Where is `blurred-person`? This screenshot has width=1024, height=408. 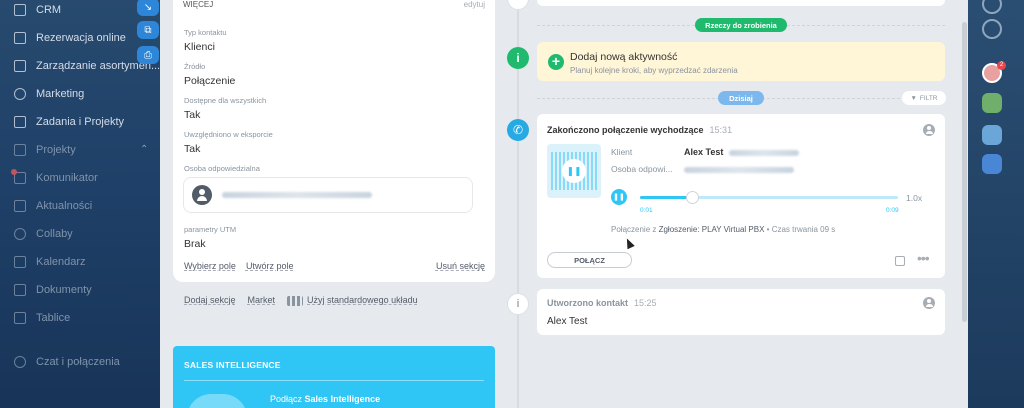
blurred-person is located at coordinates (739, 170).